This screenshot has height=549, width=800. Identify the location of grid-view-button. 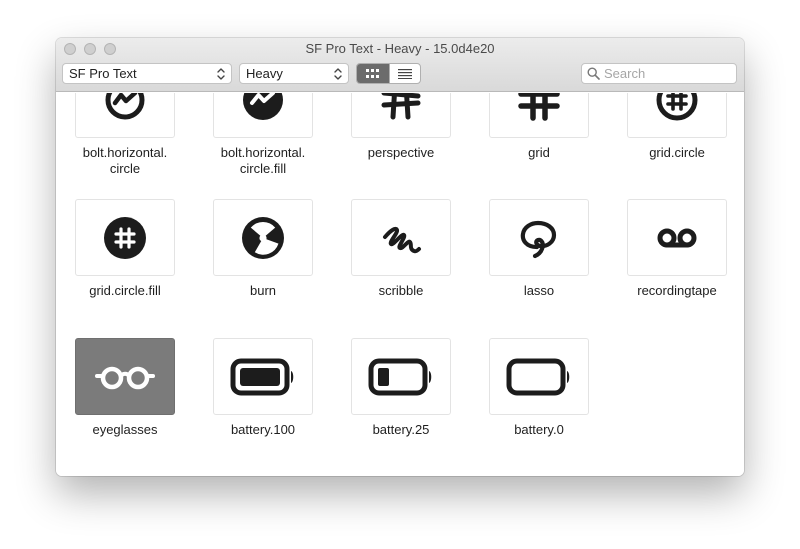
(373, 73).